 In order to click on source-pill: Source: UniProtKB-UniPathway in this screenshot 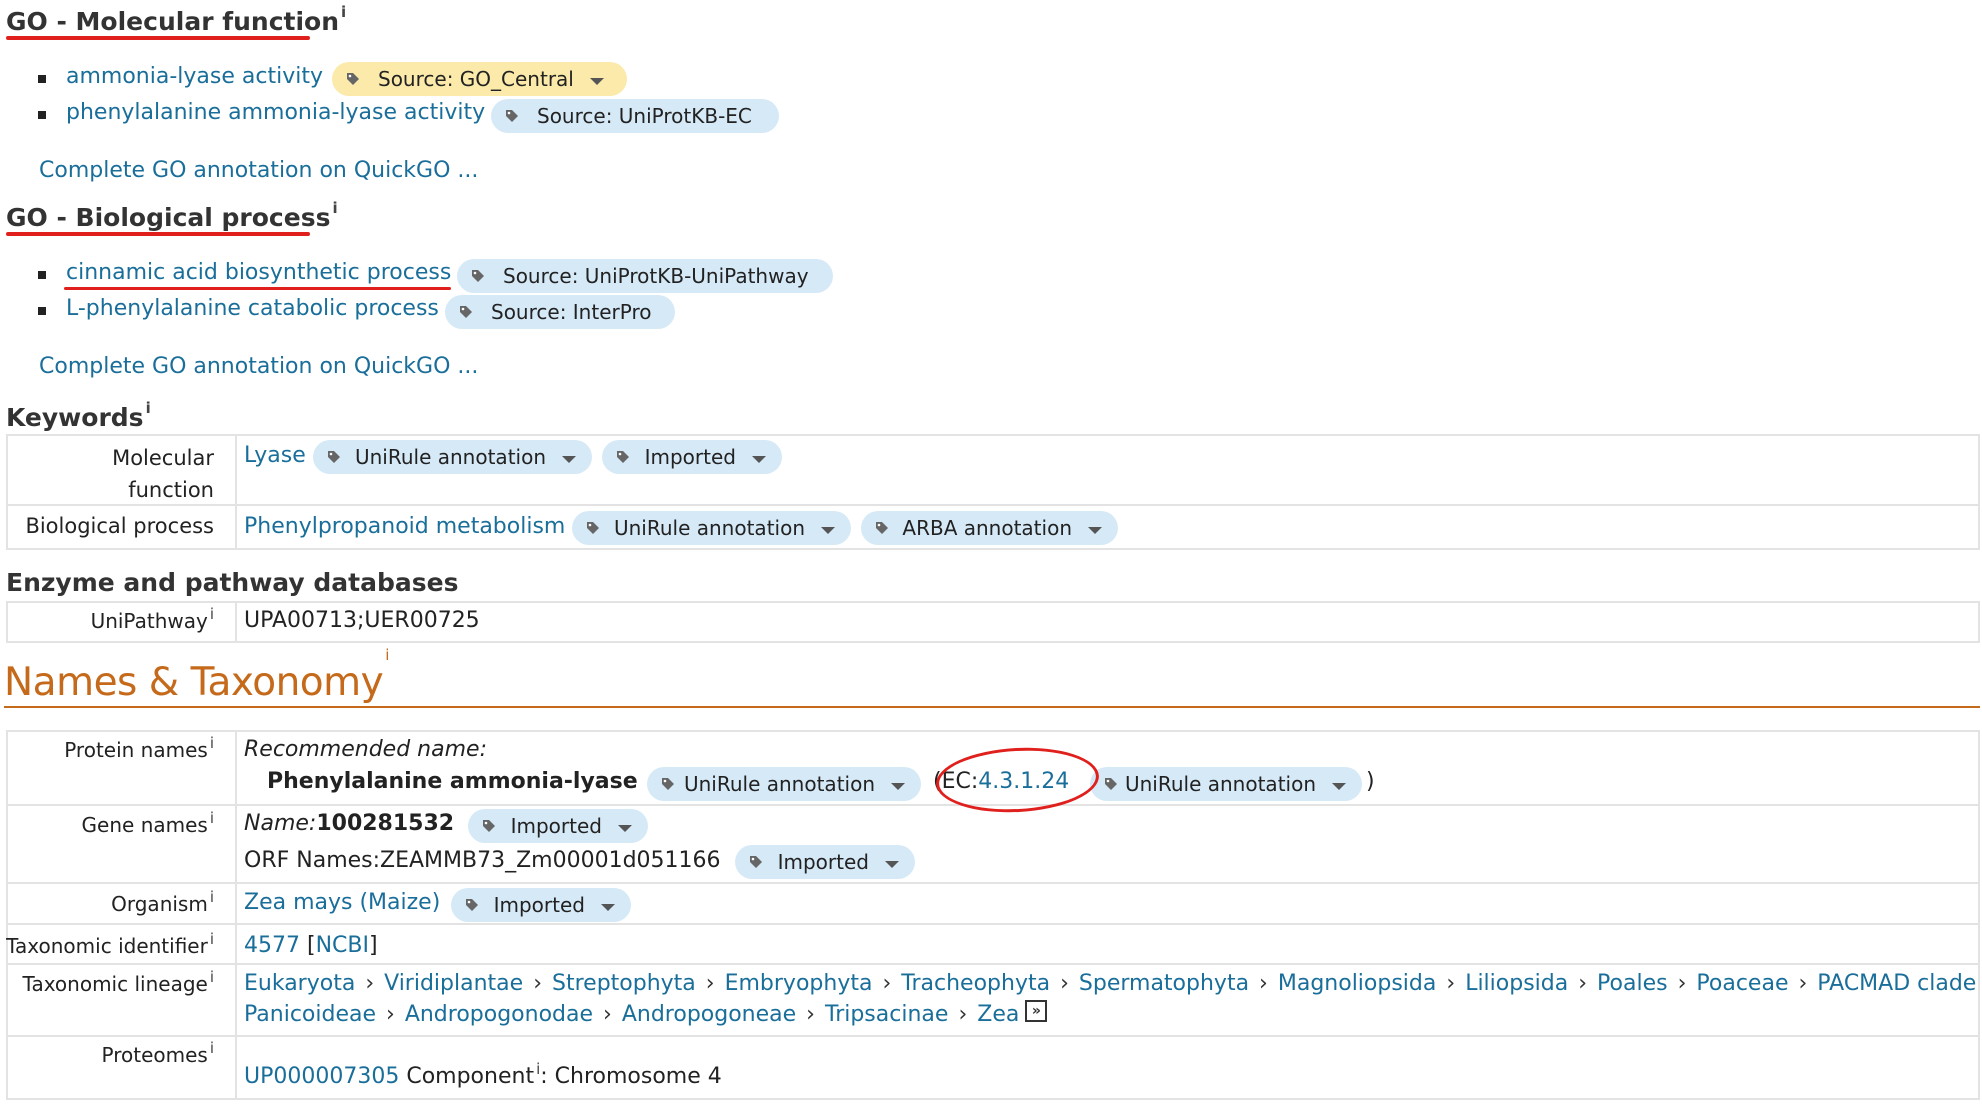, I will do `click(645, 276)`.